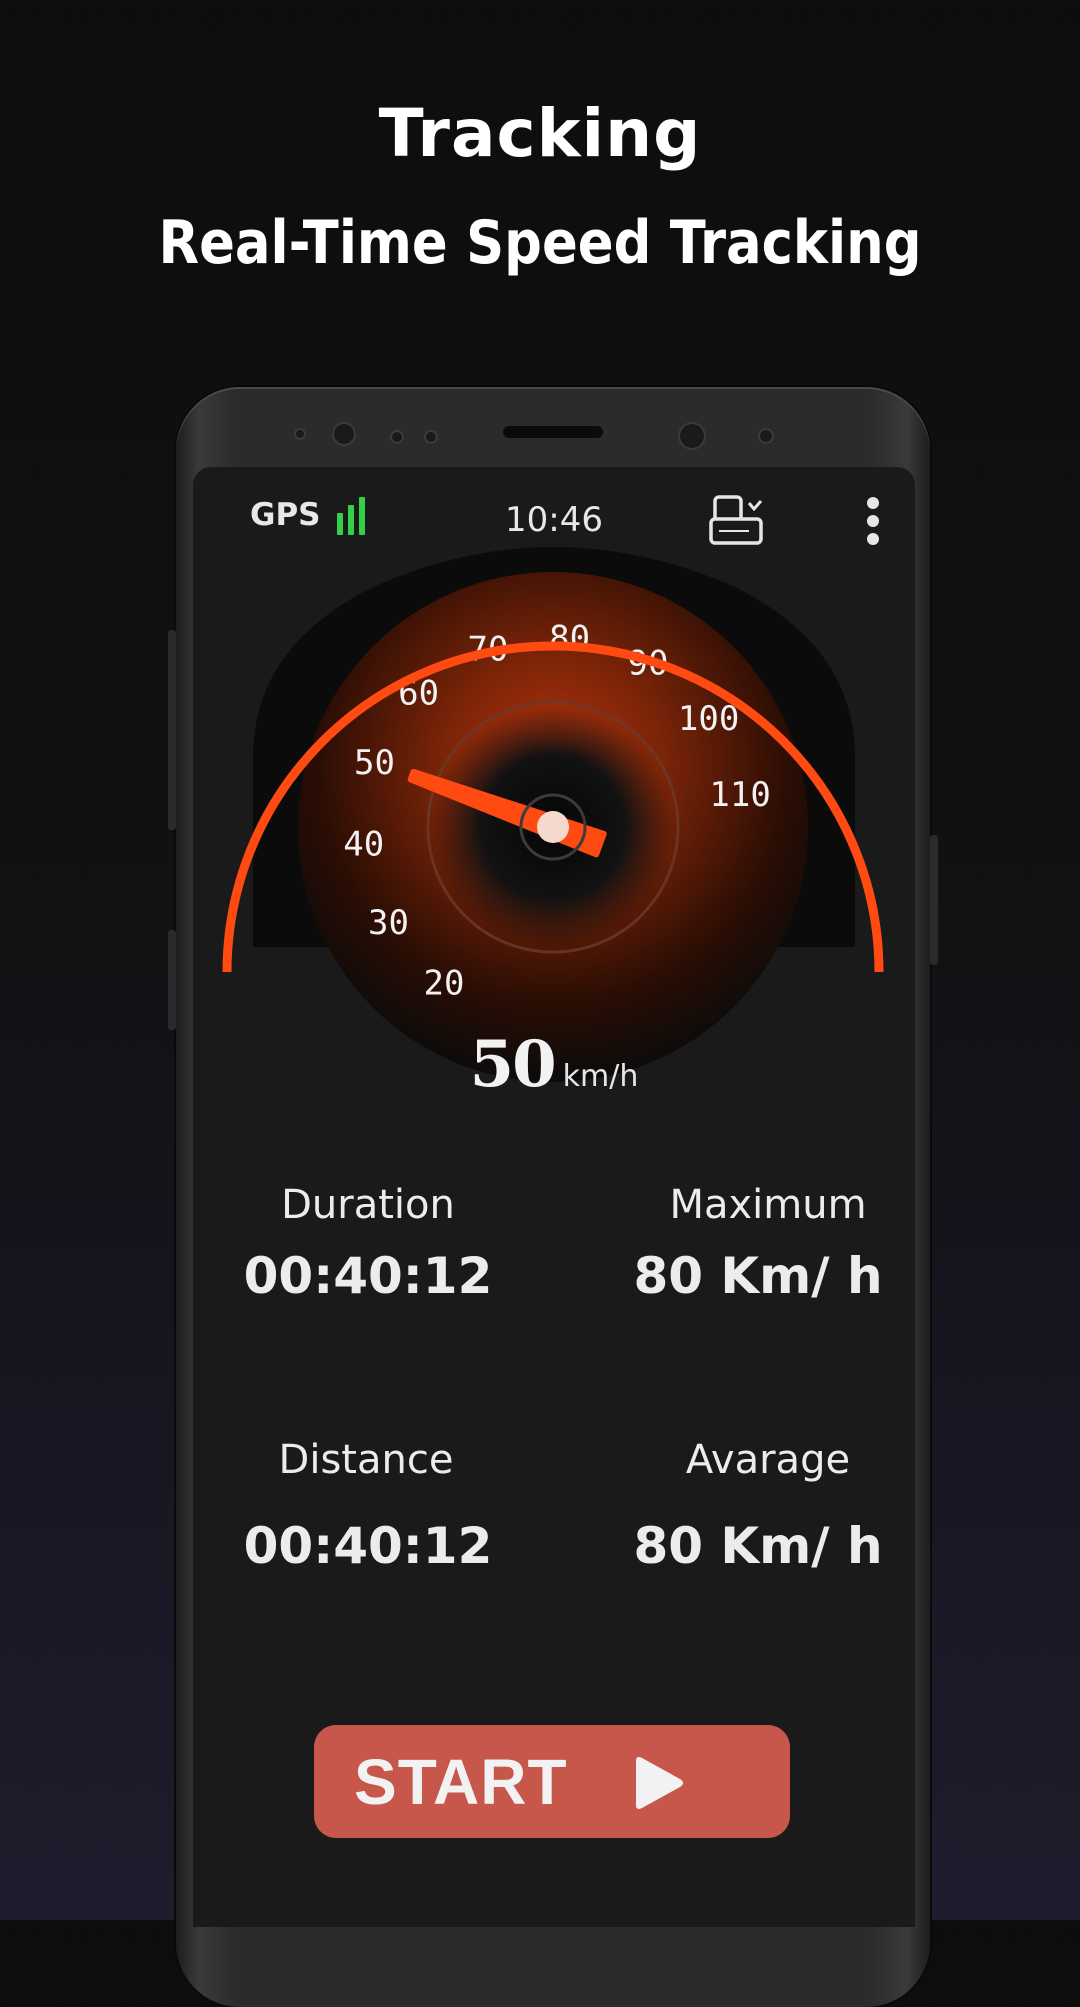 The width and height of the screenshot is (1080, 2007). I want to click on bixby-button, so click(172, 980).